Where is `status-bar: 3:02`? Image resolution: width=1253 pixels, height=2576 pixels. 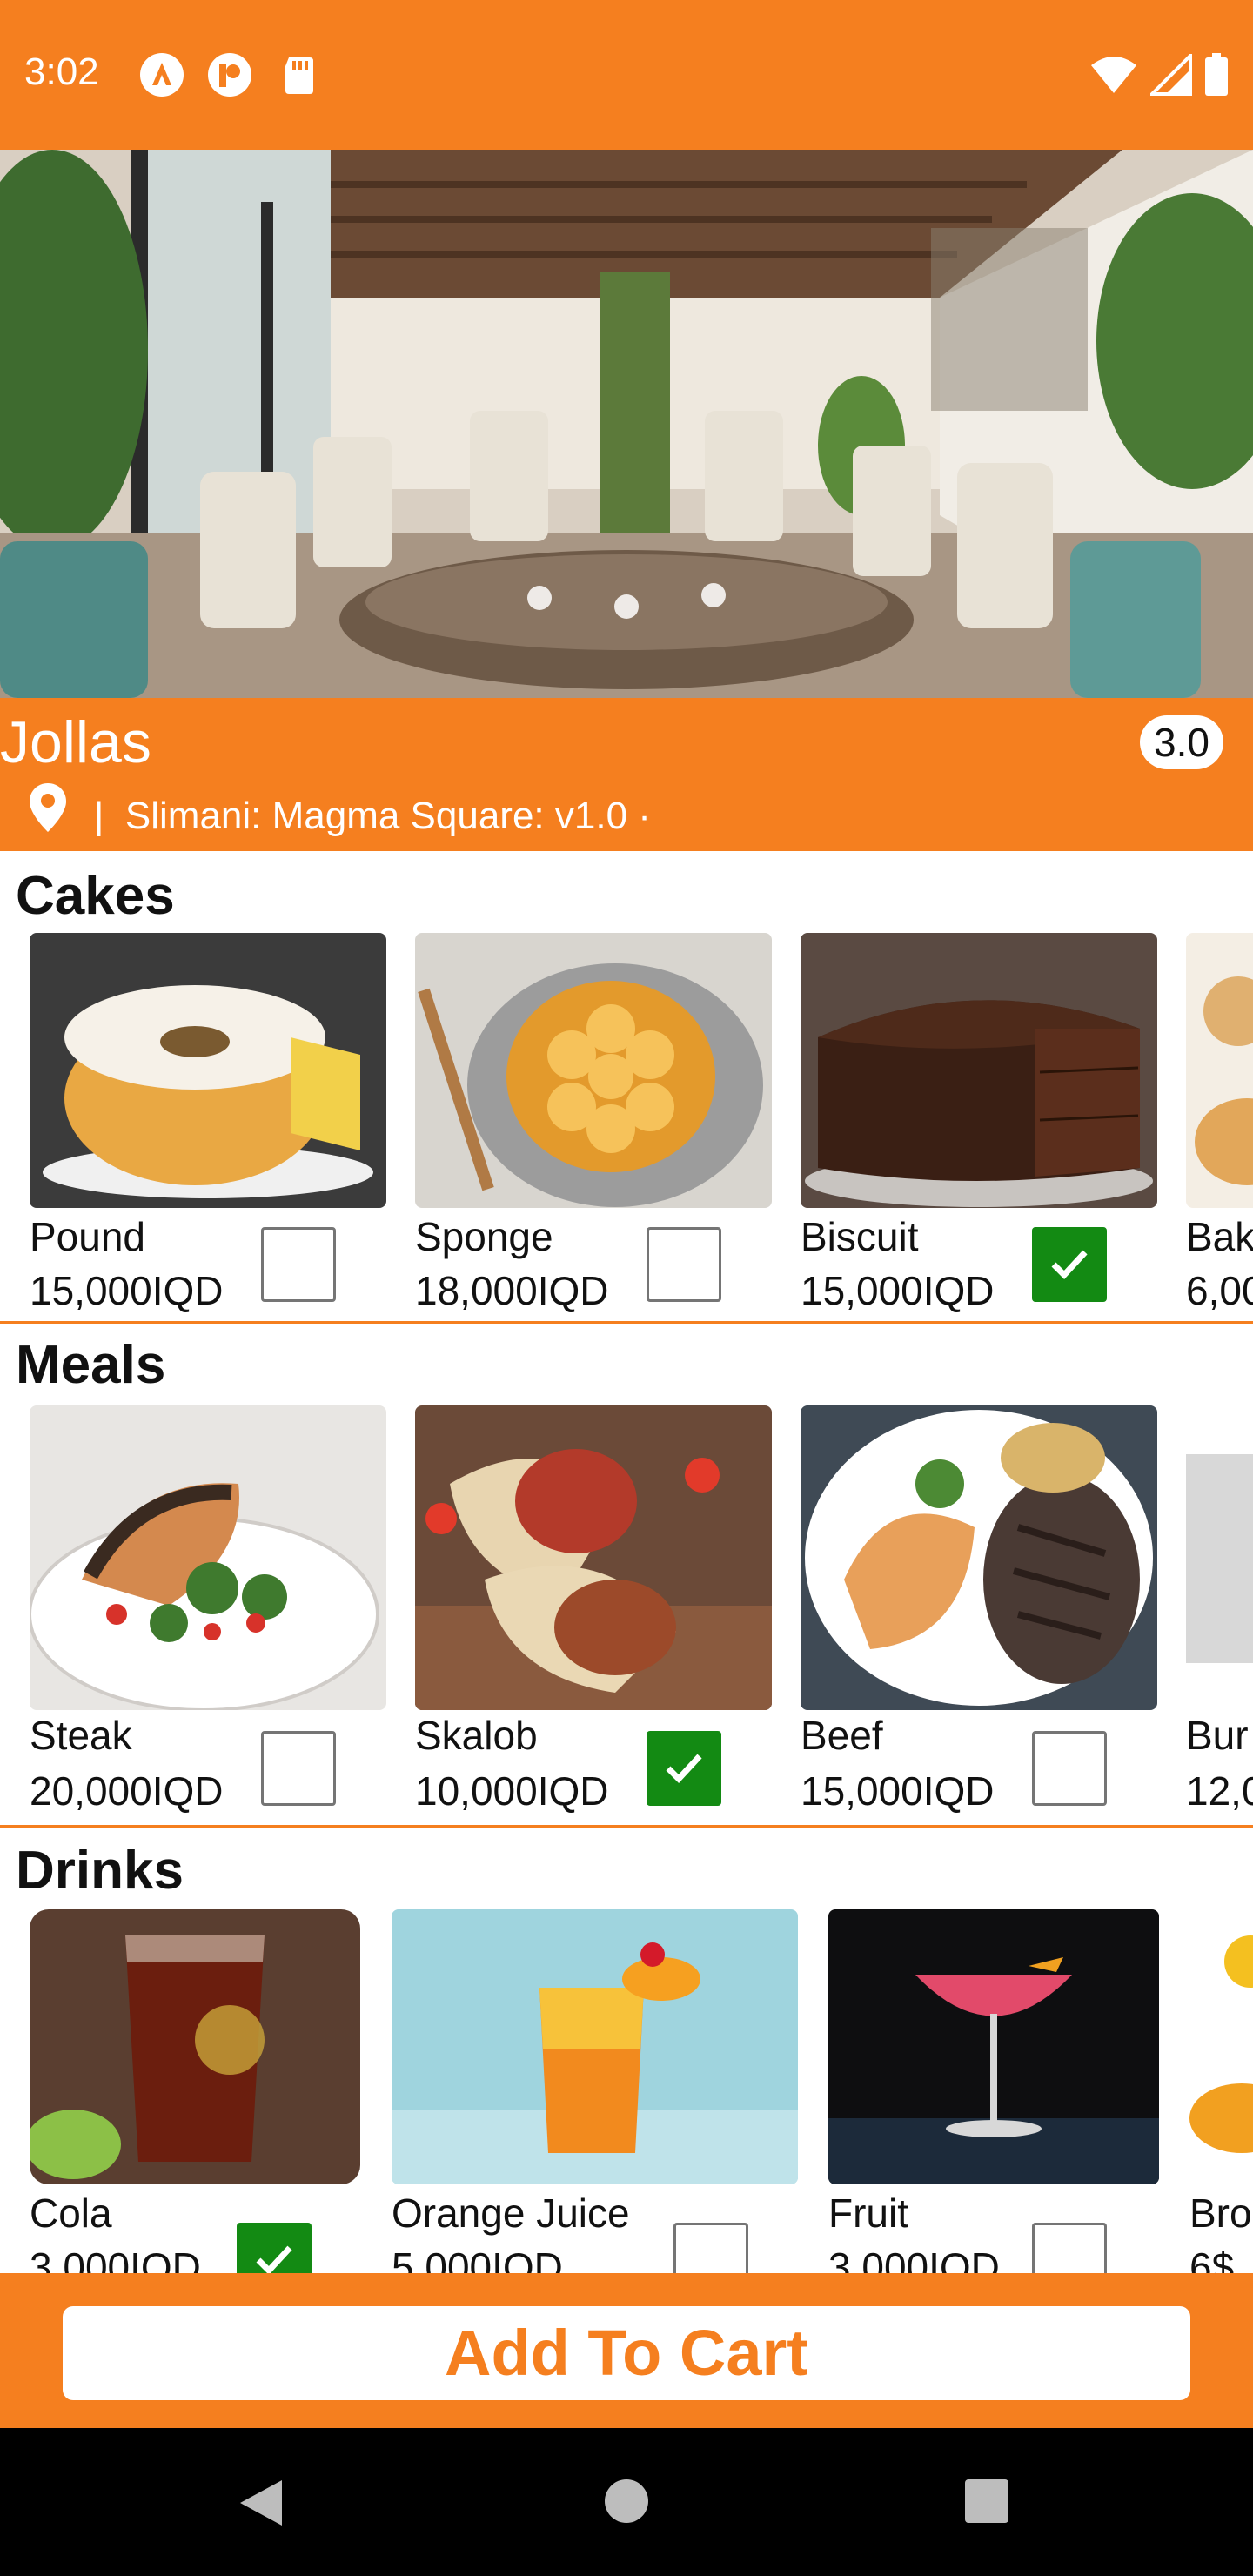 status-bar: 3:02 is located at coordinates (626, 75).